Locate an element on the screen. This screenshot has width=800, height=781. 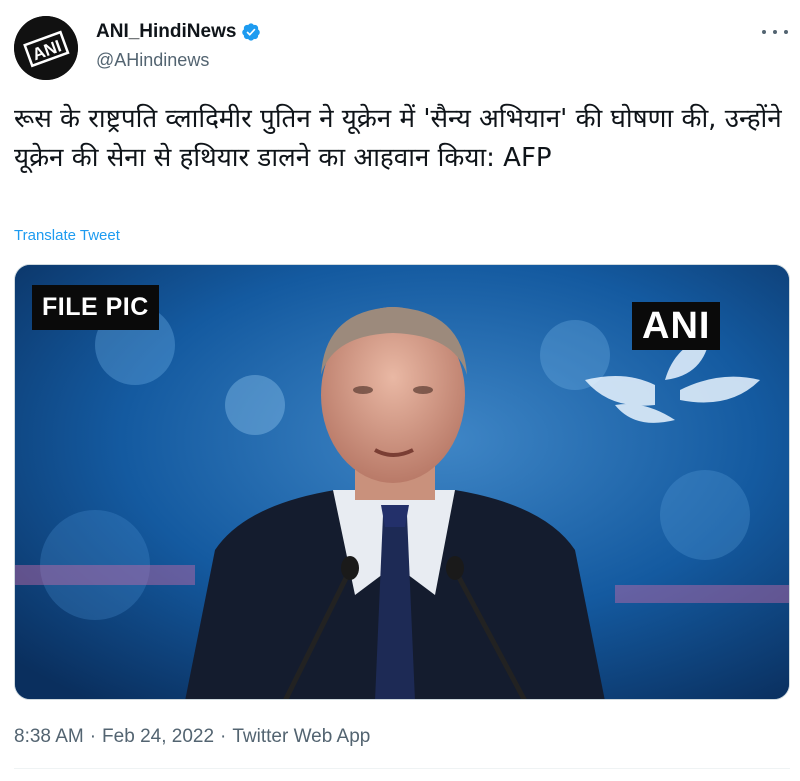
author-name-row: ANI_HindiNews is located at coordinates (178, 32).